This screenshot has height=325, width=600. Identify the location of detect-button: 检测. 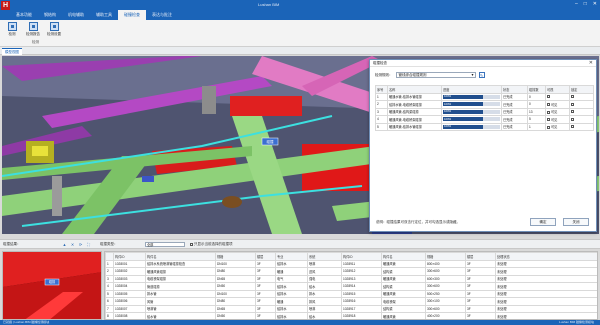
(12, 29).